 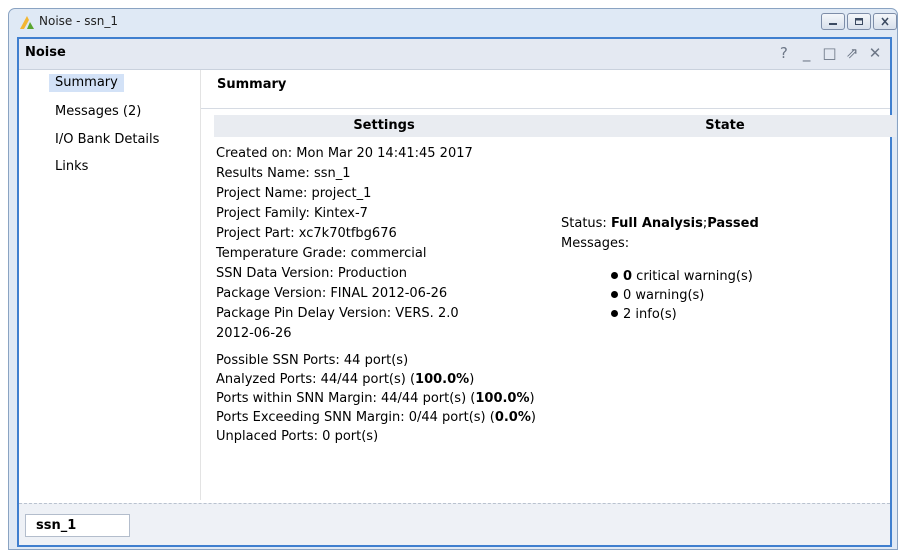 I want to click on minimize-icon, so click(x=833, y=24).